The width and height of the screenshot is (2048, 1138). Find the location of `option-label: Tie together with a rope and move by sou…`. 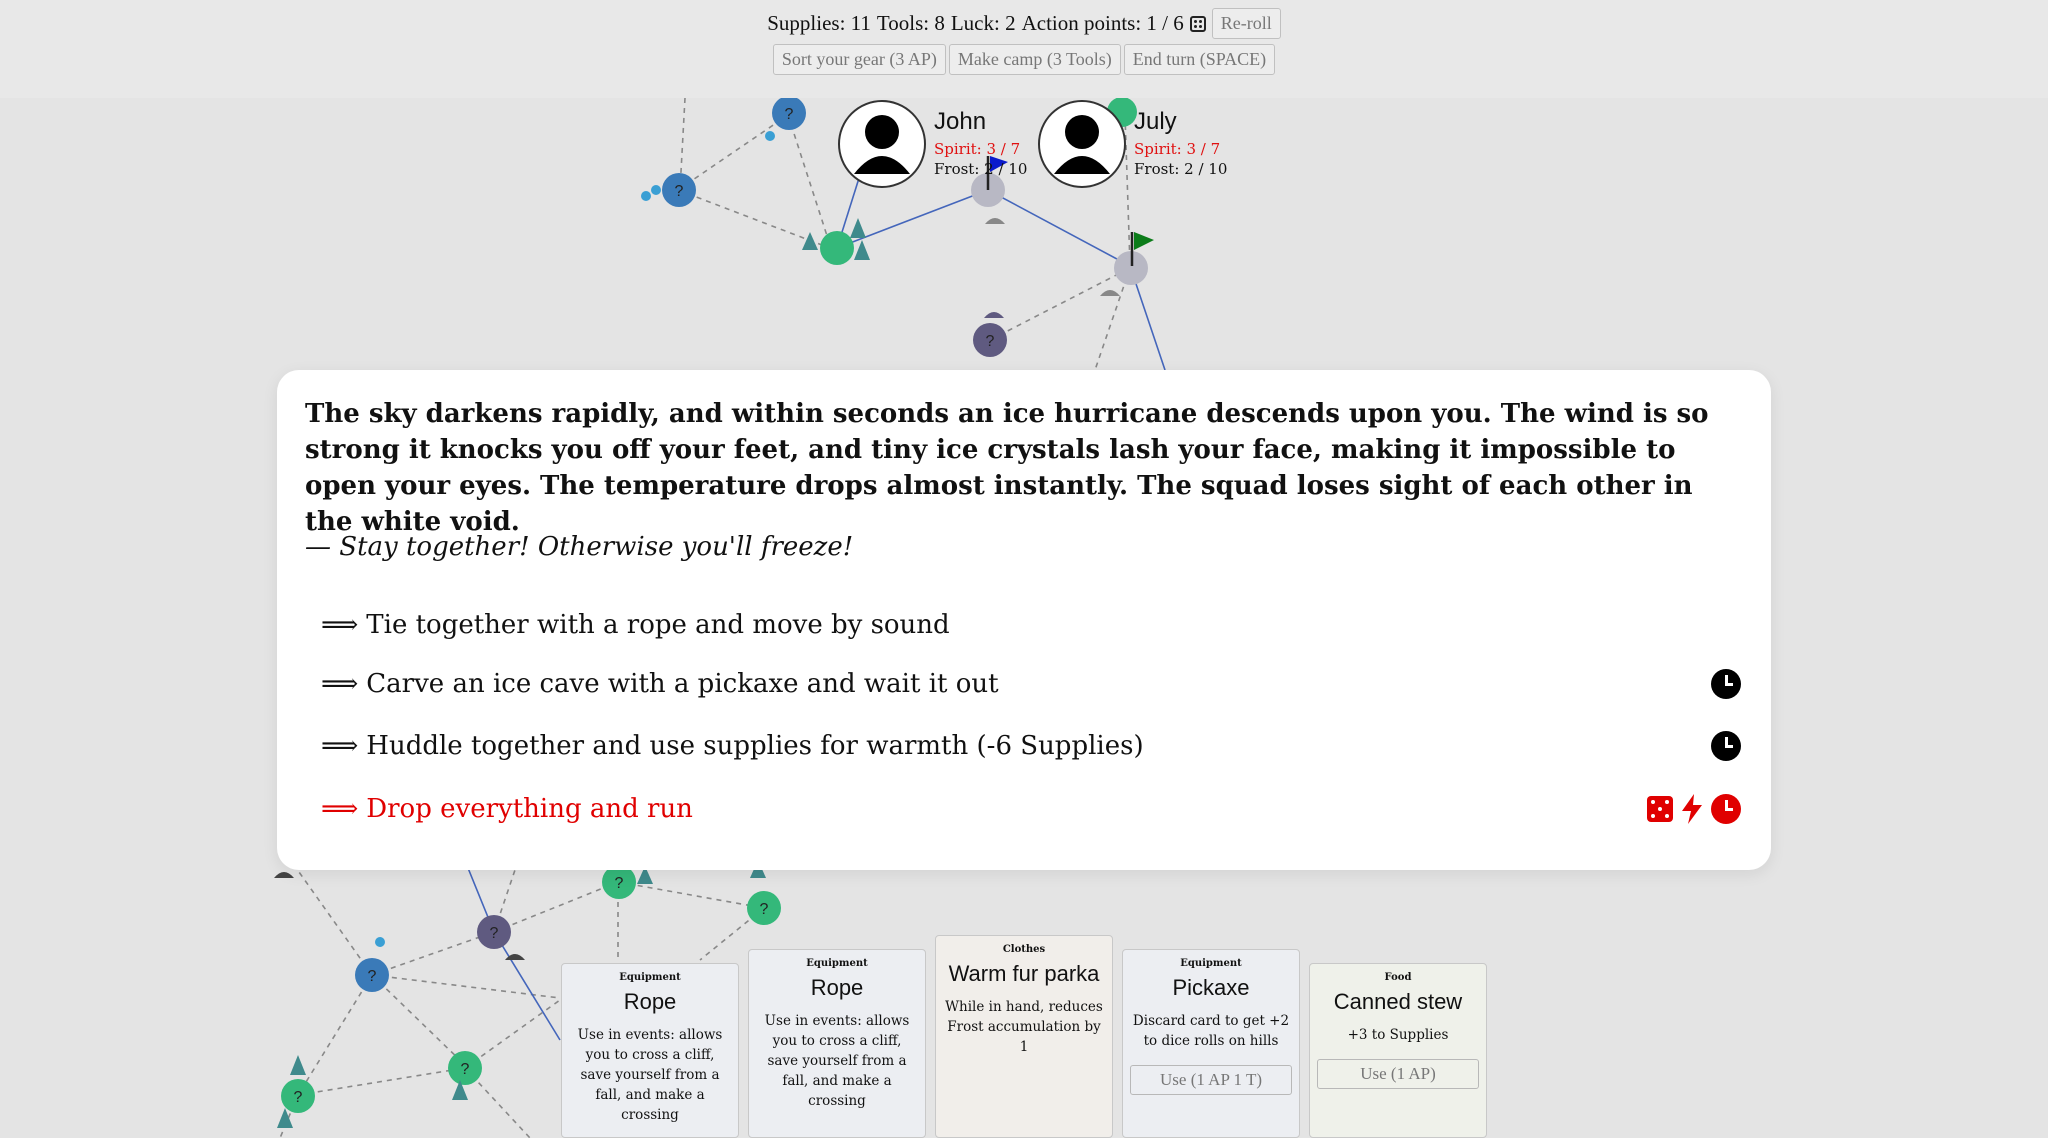

option-label: Tie together with a rope and move by sou… is located at coordinates (658, 625).